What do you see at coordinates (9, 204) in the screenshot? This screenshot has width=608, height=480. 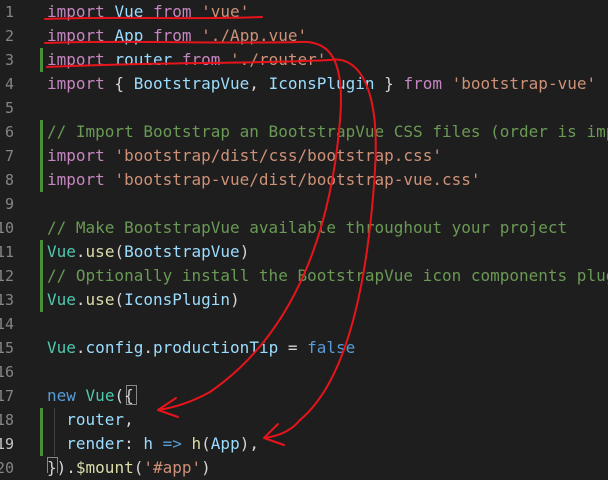 I see `line-number: 9` at bounding box center [9, 204].